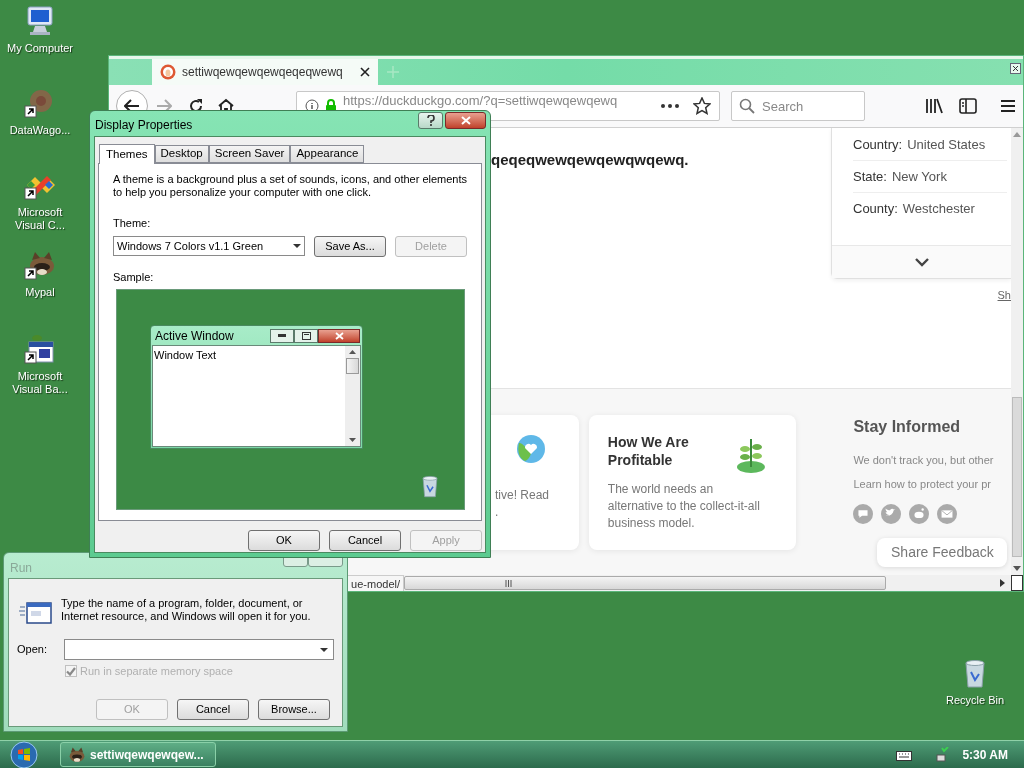  I want to click on duck-icon, so click(168, 72).